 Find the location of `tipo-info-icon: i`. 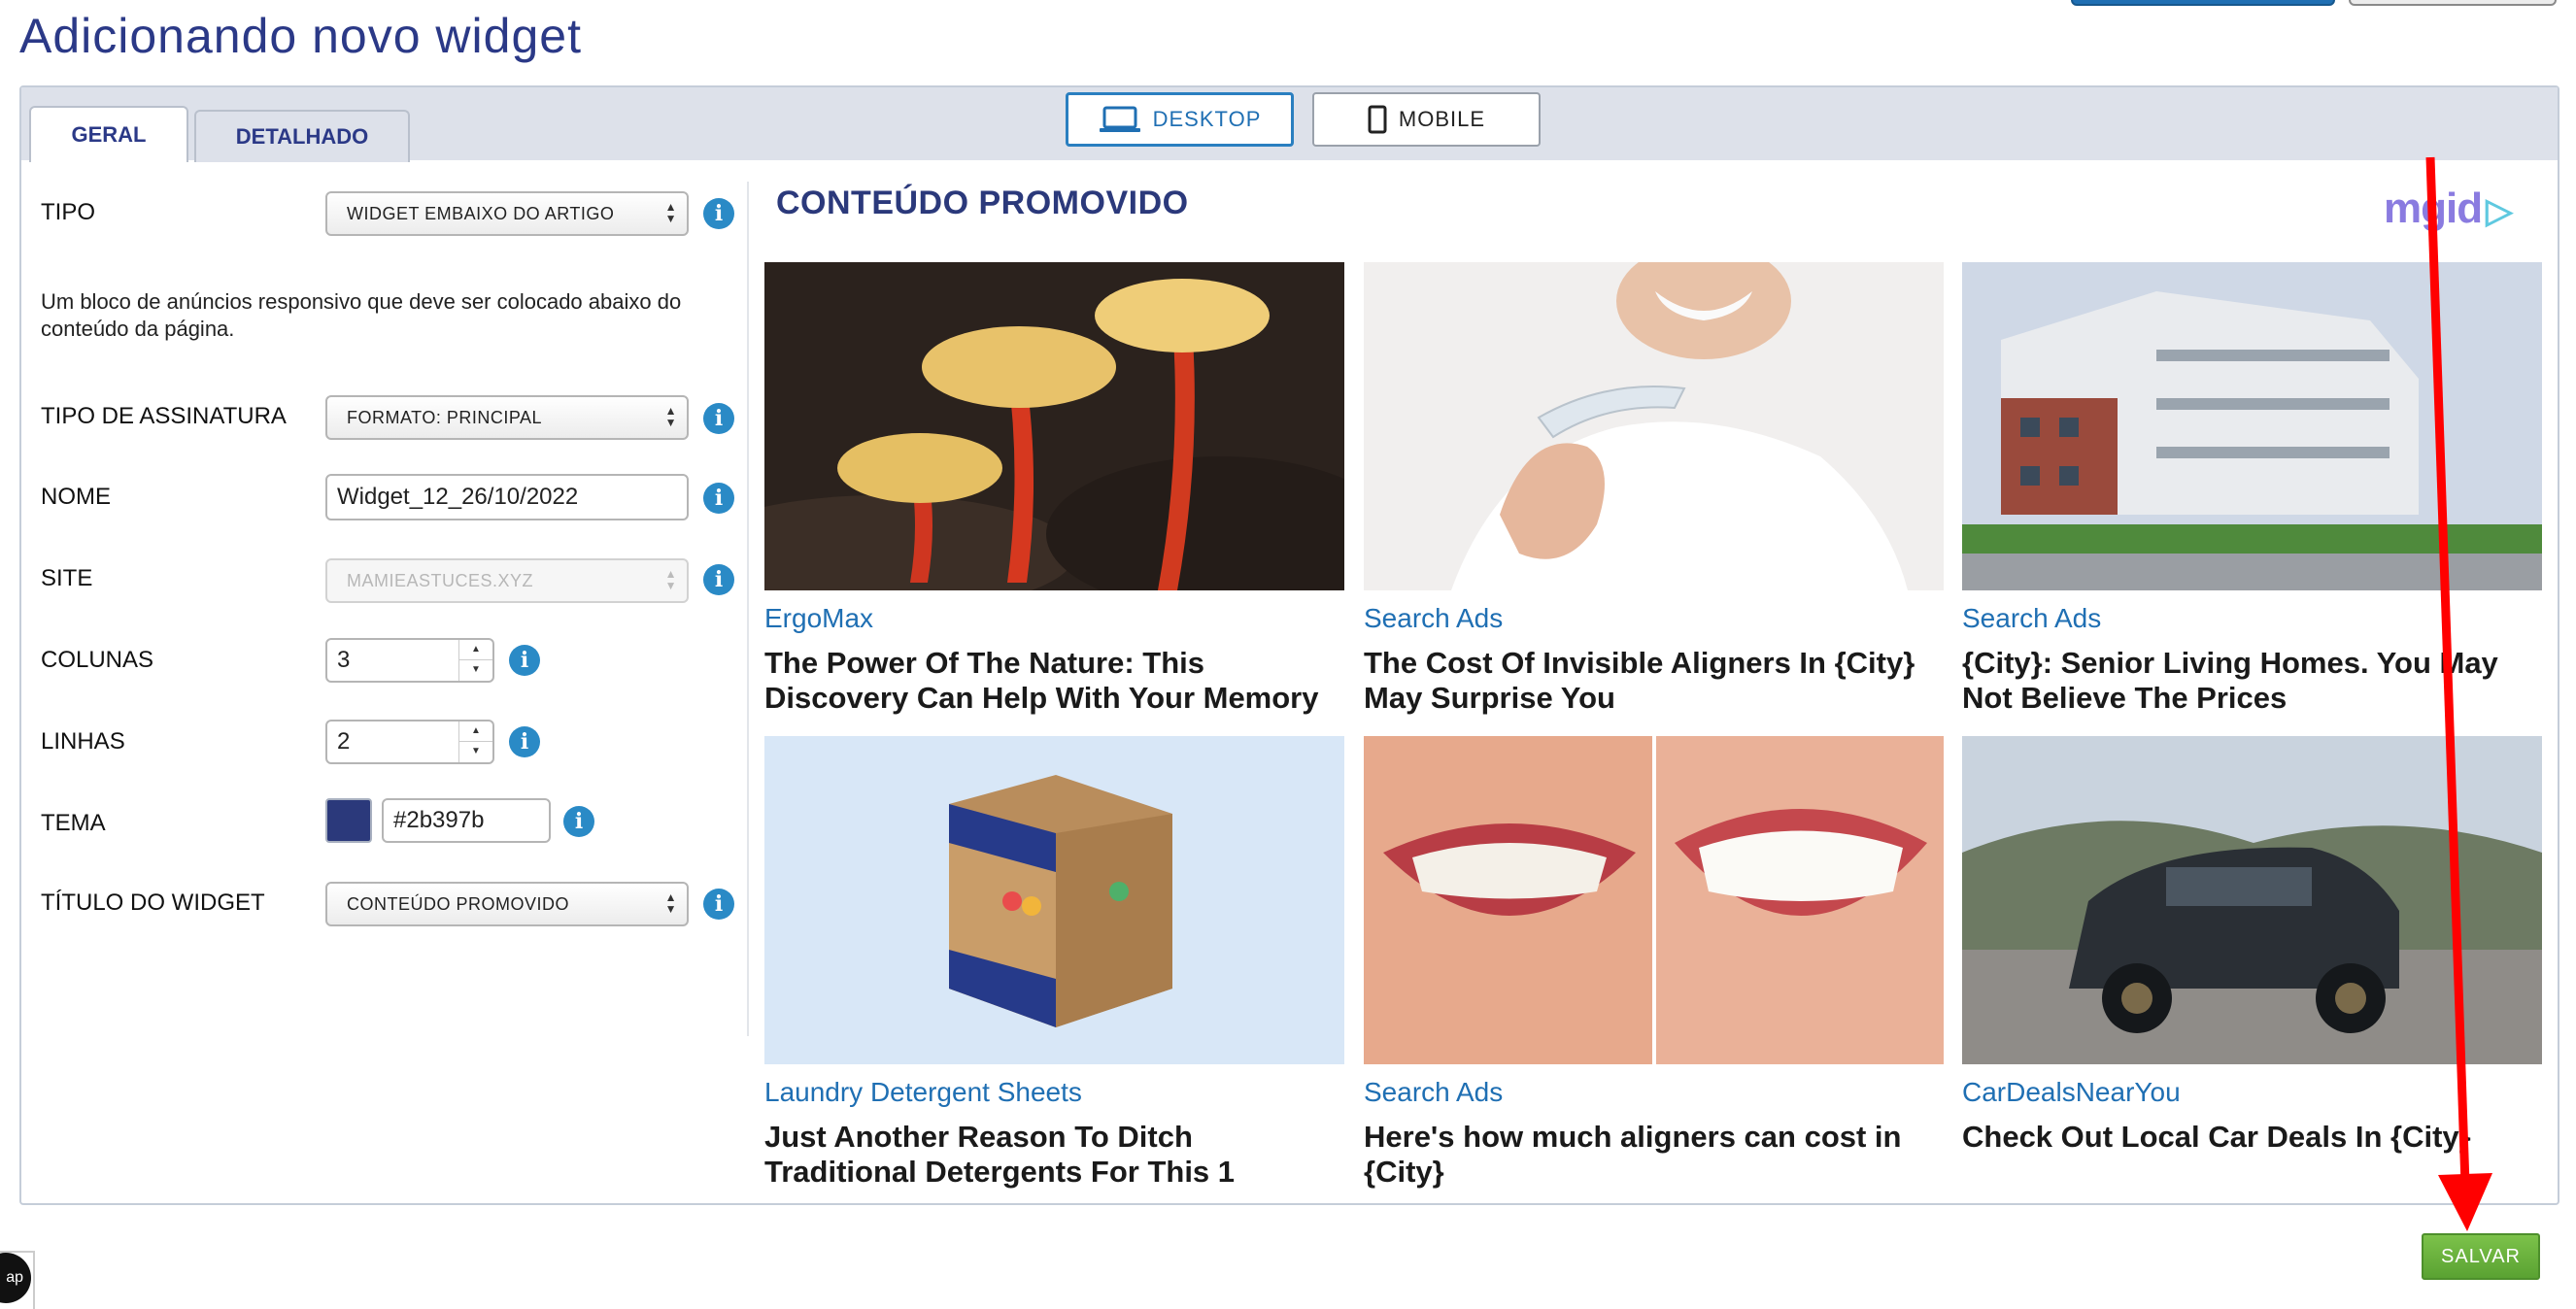

tipo-info-icon: i is located at coordinates (718, 214).